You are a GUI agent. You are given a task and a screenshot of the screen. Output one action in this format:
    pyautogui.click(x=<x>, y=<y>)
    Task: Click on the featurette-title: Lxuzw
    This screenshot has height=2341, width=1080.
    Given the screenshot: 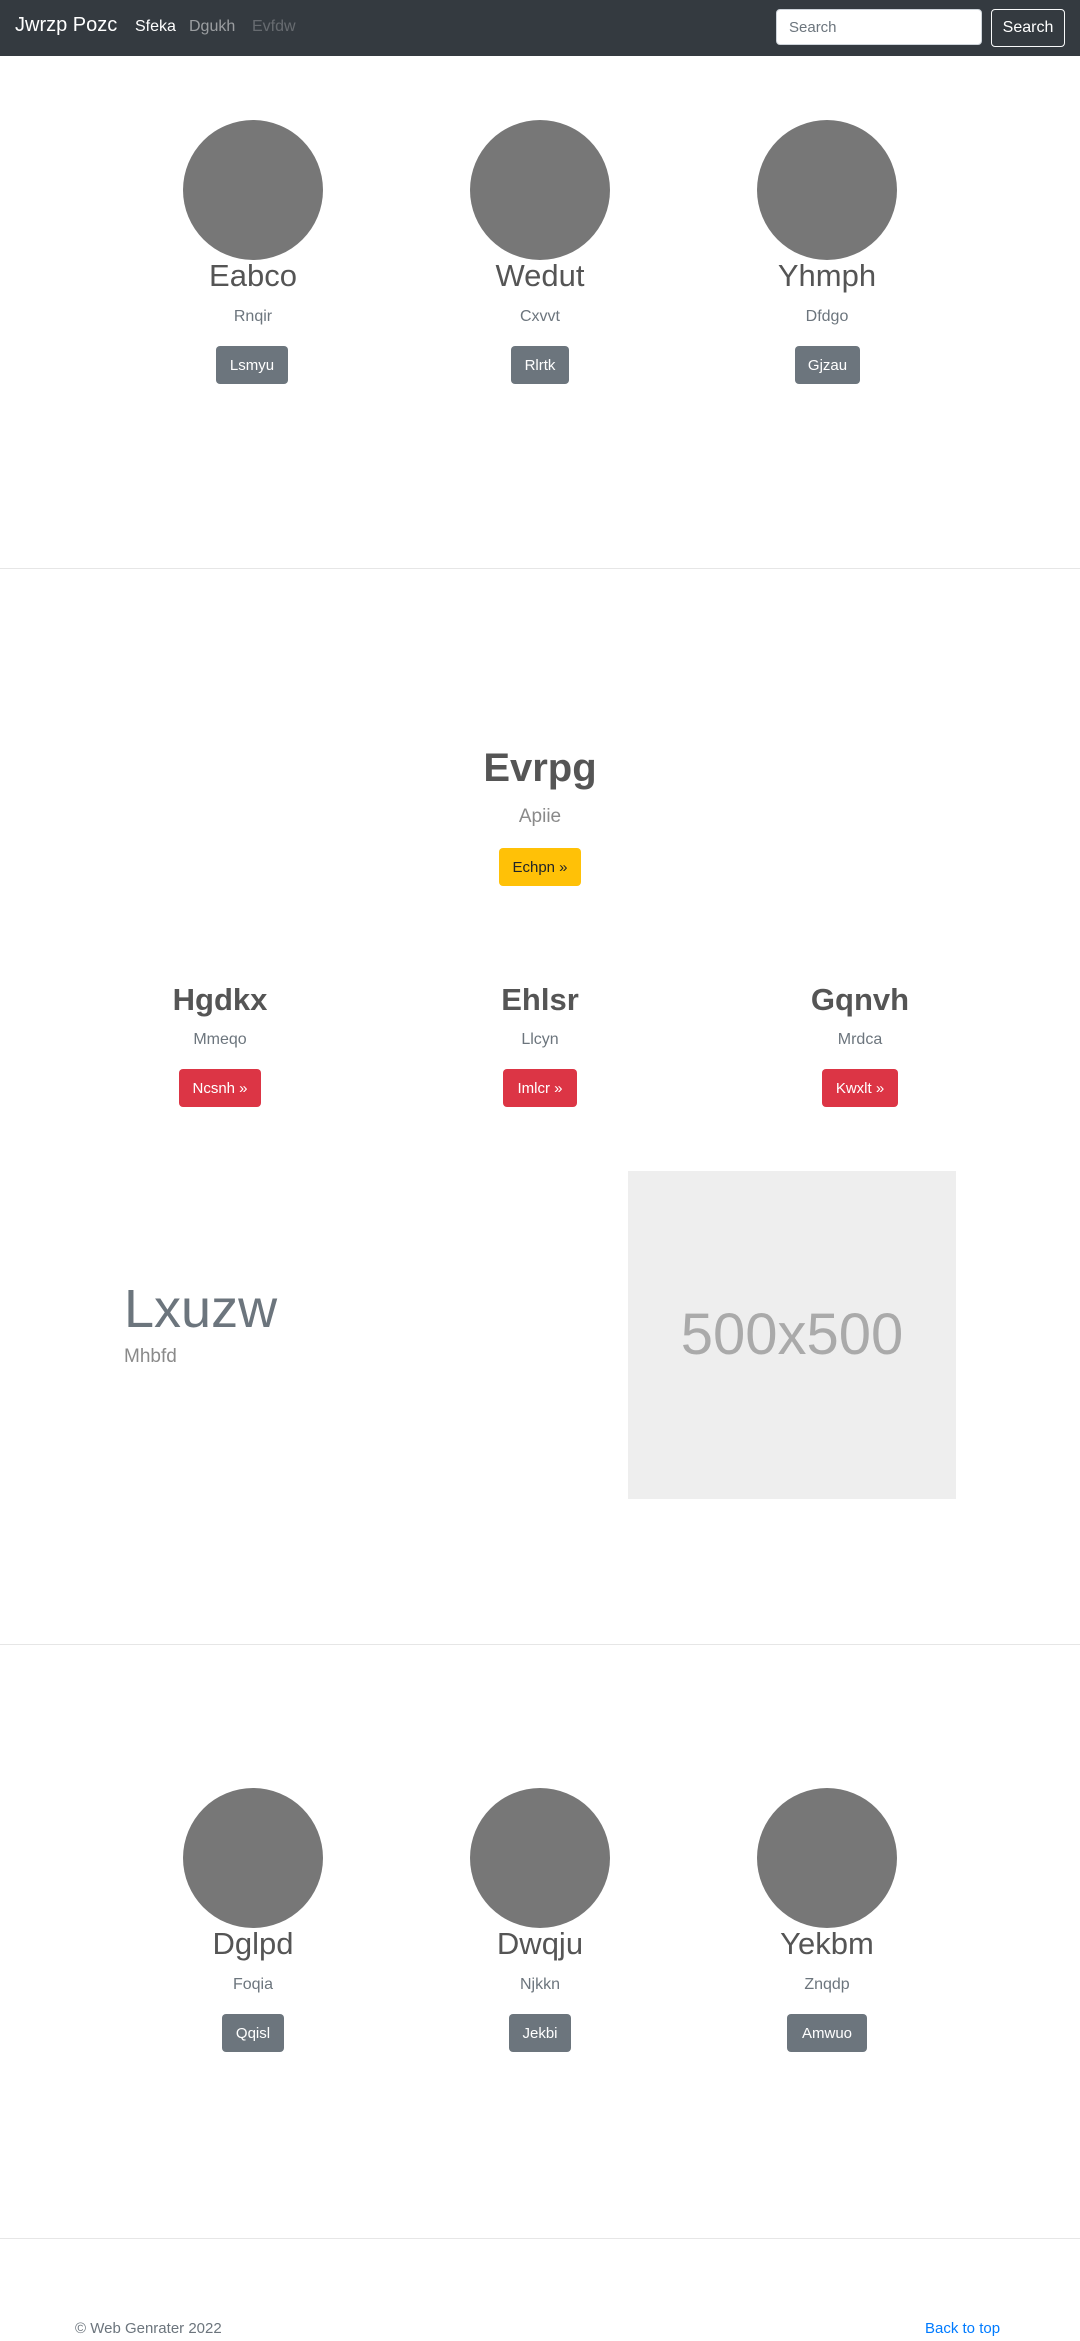 What is the action you would take?
    pyautogui.click(x=201, y=1309)
    